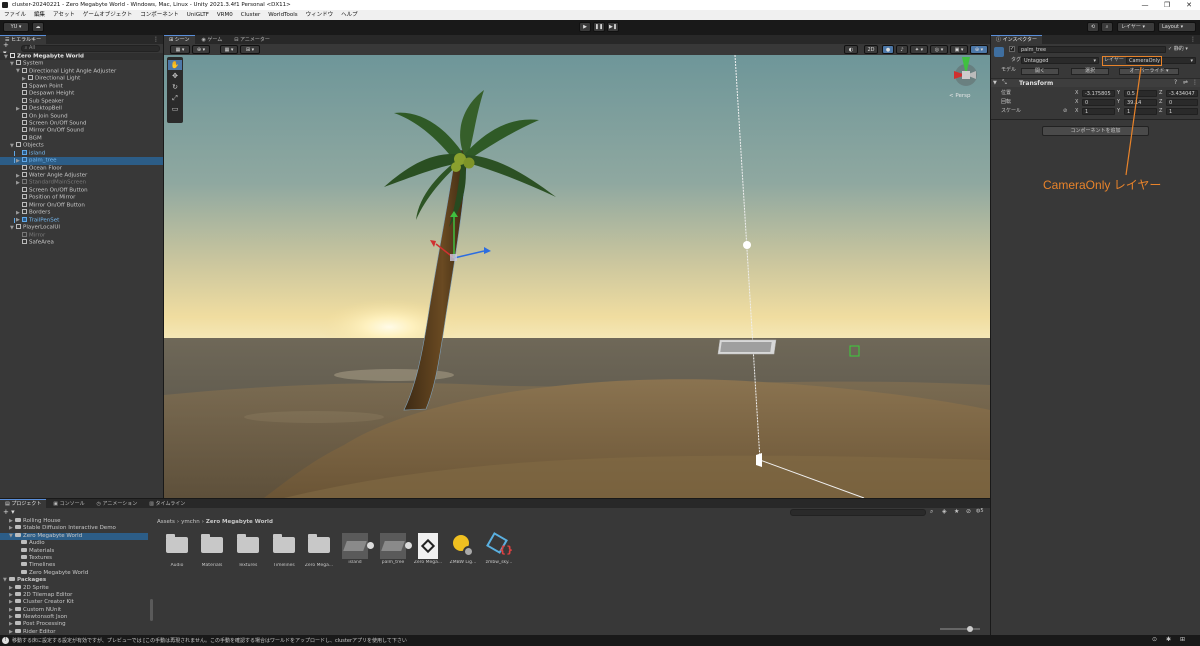  What do you see at coordinates (151, 610) in the screenshot?
I see `tree-scrollbar` at bounding box center [151, 610].